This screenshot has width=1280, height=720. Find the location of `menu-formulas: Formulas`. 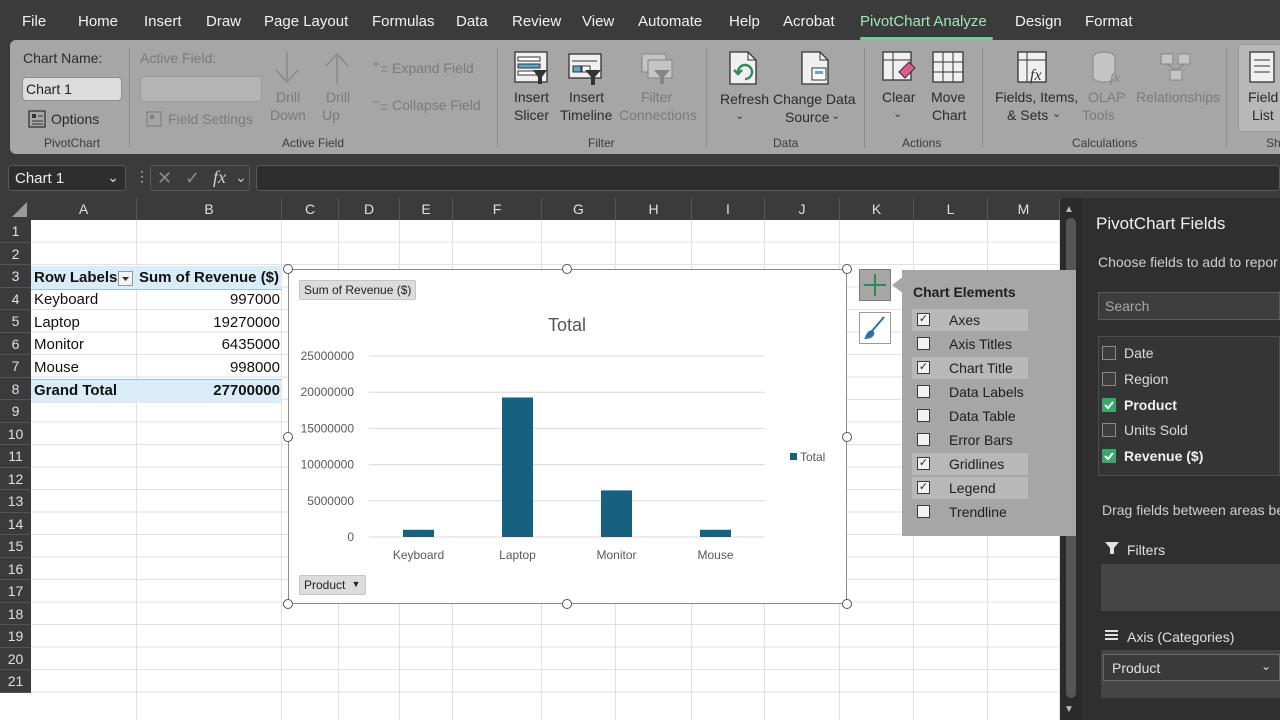

menu-formulas: Formulas is located at coordinates (403, 21).